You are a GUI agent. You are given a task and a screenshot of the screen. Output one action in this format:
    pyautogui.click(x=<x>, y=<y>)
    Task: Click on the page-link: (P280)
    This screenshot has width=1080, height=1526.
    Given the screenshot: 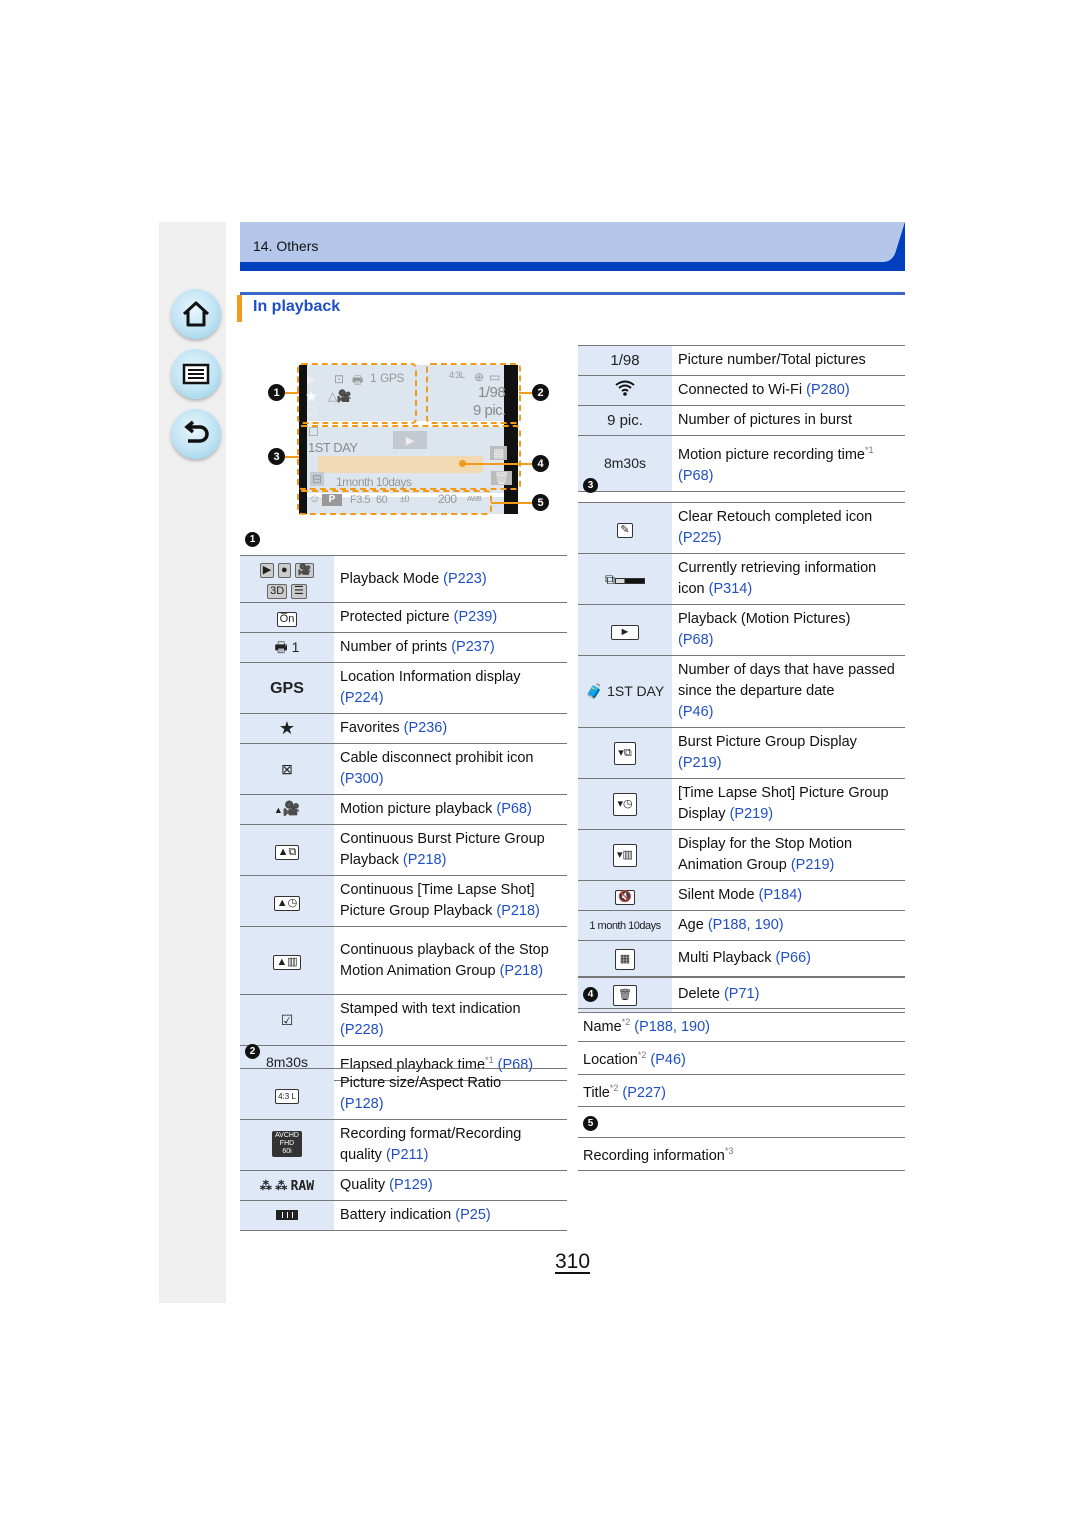 What is the action you would take?
    pyautogui.click(x=828, y=390)
    